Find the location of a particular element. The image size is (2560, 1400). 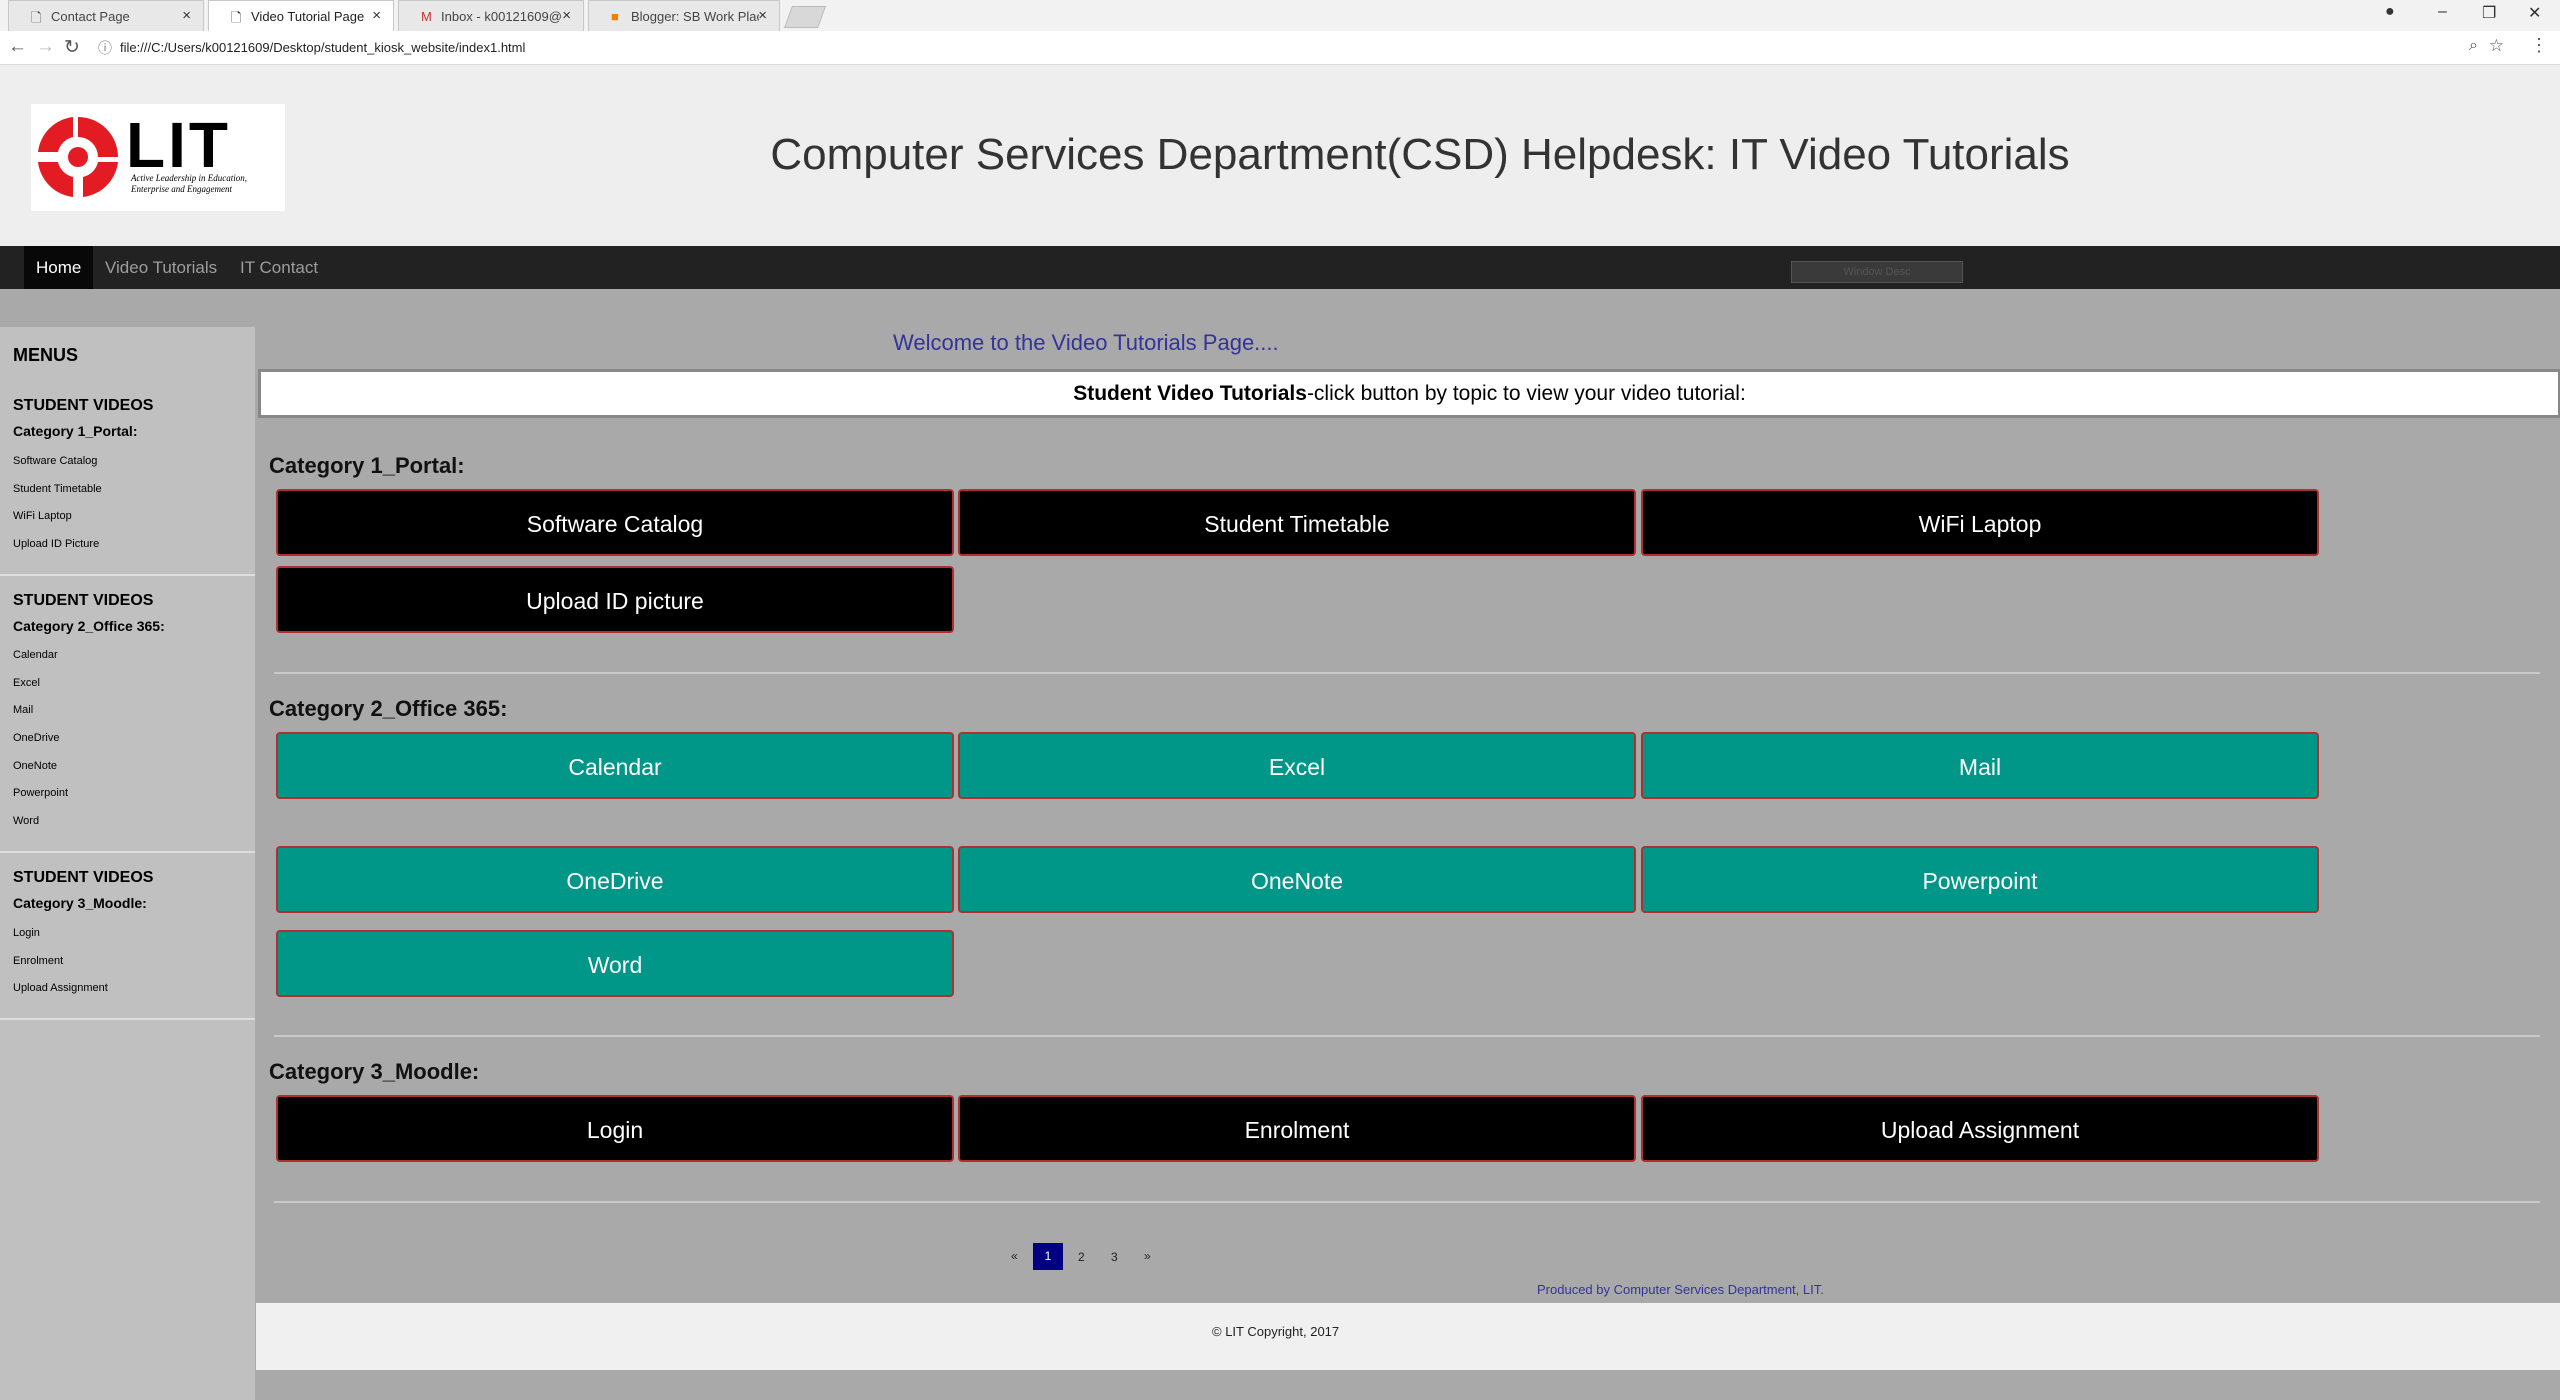

tab-inbox: M Inbox - k00121609@gm × is located at coordinates (491, 15).